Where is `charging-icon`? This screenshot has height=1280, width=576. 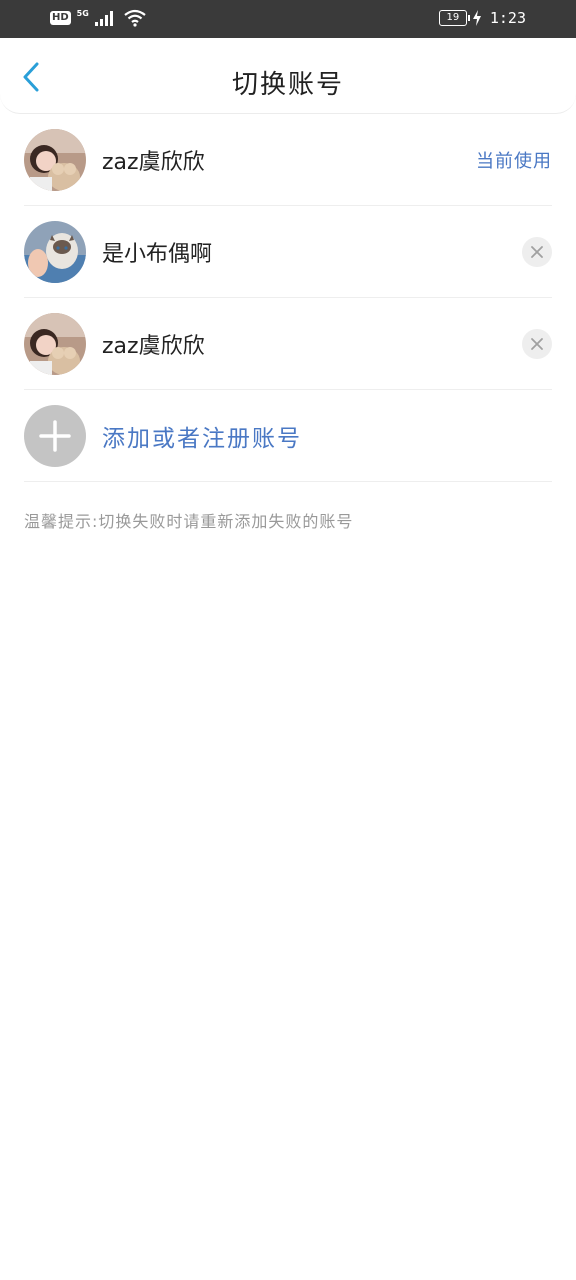 charging-icon is located at coordinates (476, 18).